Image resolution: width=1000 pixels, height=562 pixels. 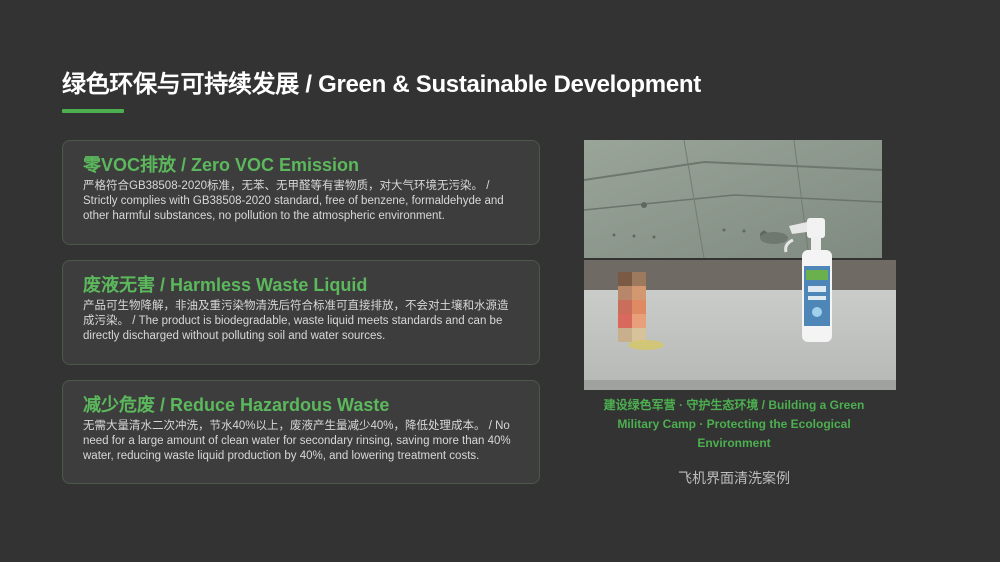 I want to click on card-title: 减少危废 / Reduce Hazardous Waste, so click(x=236, y=405).